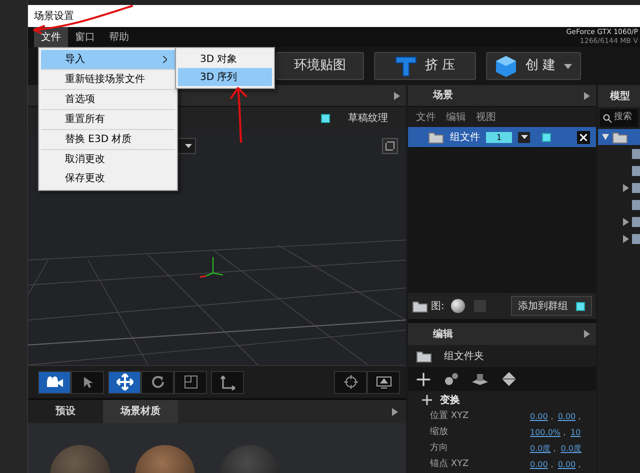 The image size is (640, 473). I want to click on menu-option: 重置所有, so click(108, 119).